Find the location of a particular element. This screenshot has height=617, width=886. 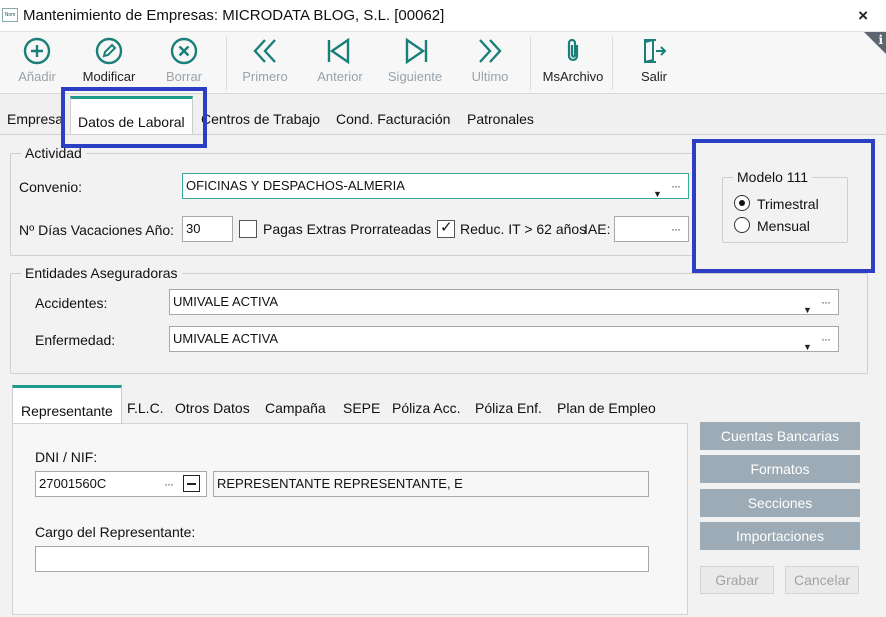

msarchivo-button: MsArchivo is located at coordinates (573, 60).